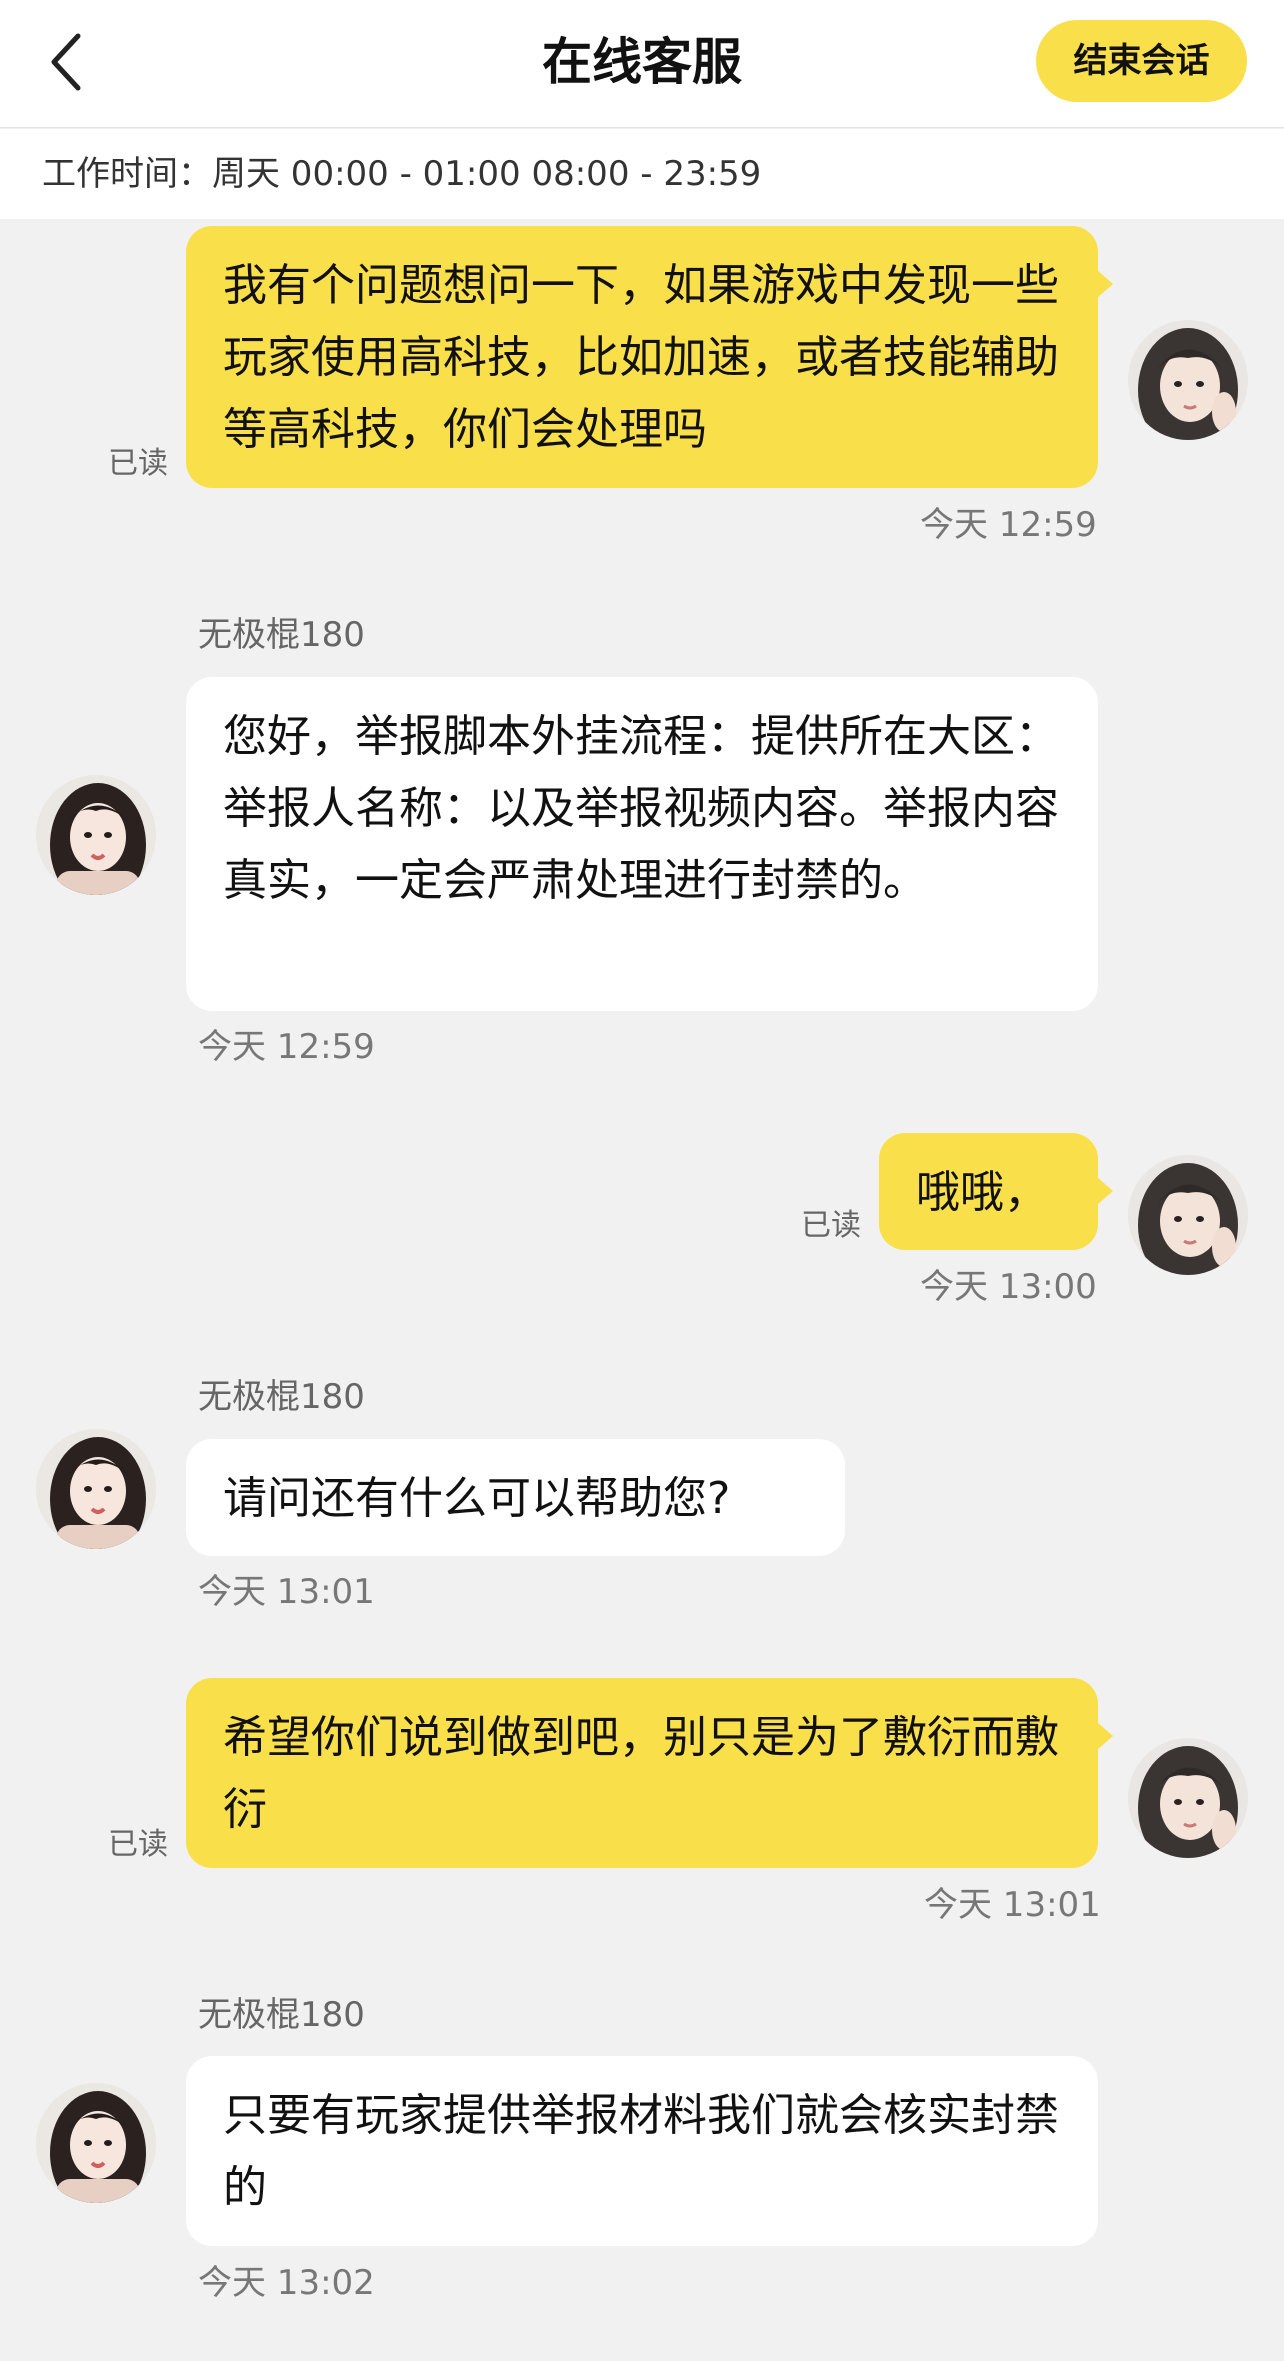 The height and width of the screenshot is (2361, 1284). Describe the element at coordinates (642, 64) in the screenshot. I see `top-bar: 在线客服 结束会话` at that location.